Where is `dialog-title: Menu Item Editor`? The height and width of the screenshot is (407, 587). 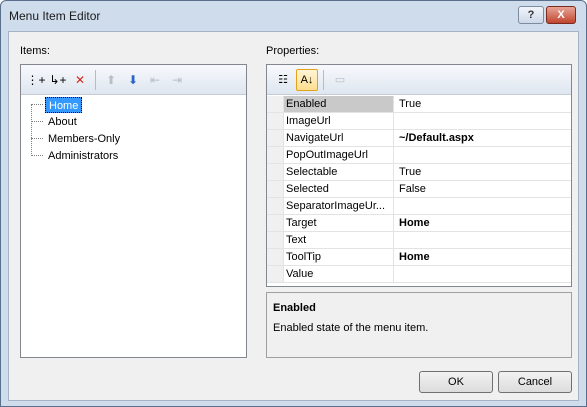 dialog-title: Menu Item Editor is located at coordinates (55, 16).